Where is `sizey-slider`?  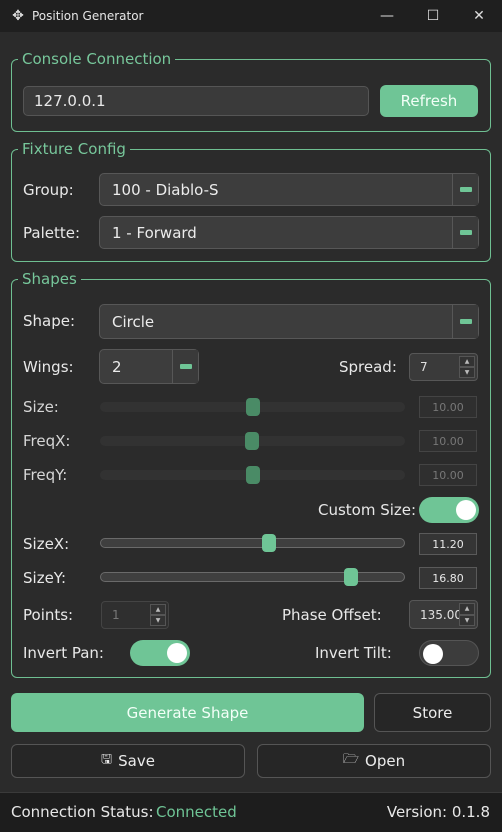 sizey-slider is located at coordinates (252, 577).